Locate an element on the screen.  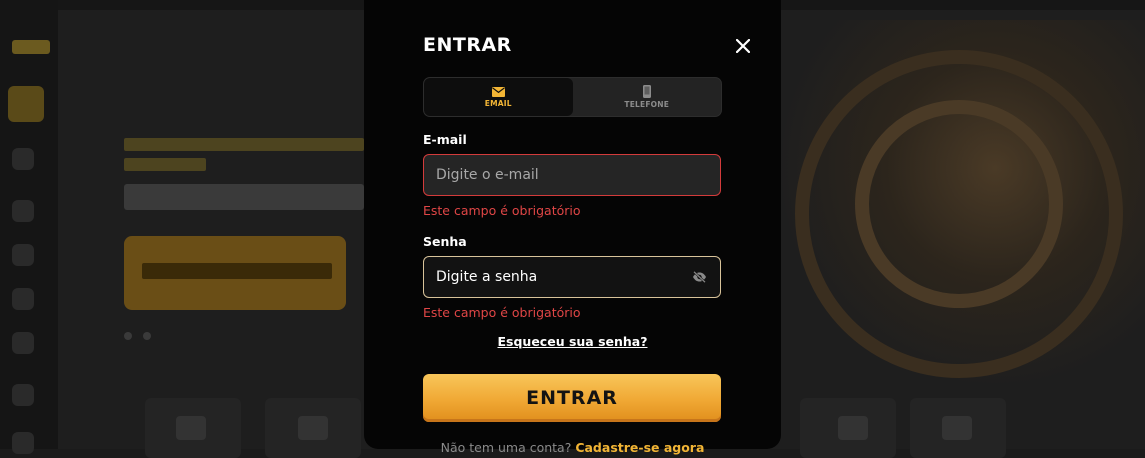
eye-off-icon is located at coordinates (699, 277).